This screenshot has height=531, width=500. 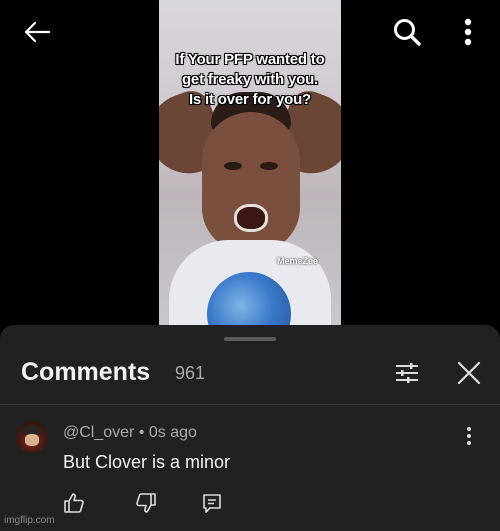 I want to click on close-icon, so click(x=469, y=373).